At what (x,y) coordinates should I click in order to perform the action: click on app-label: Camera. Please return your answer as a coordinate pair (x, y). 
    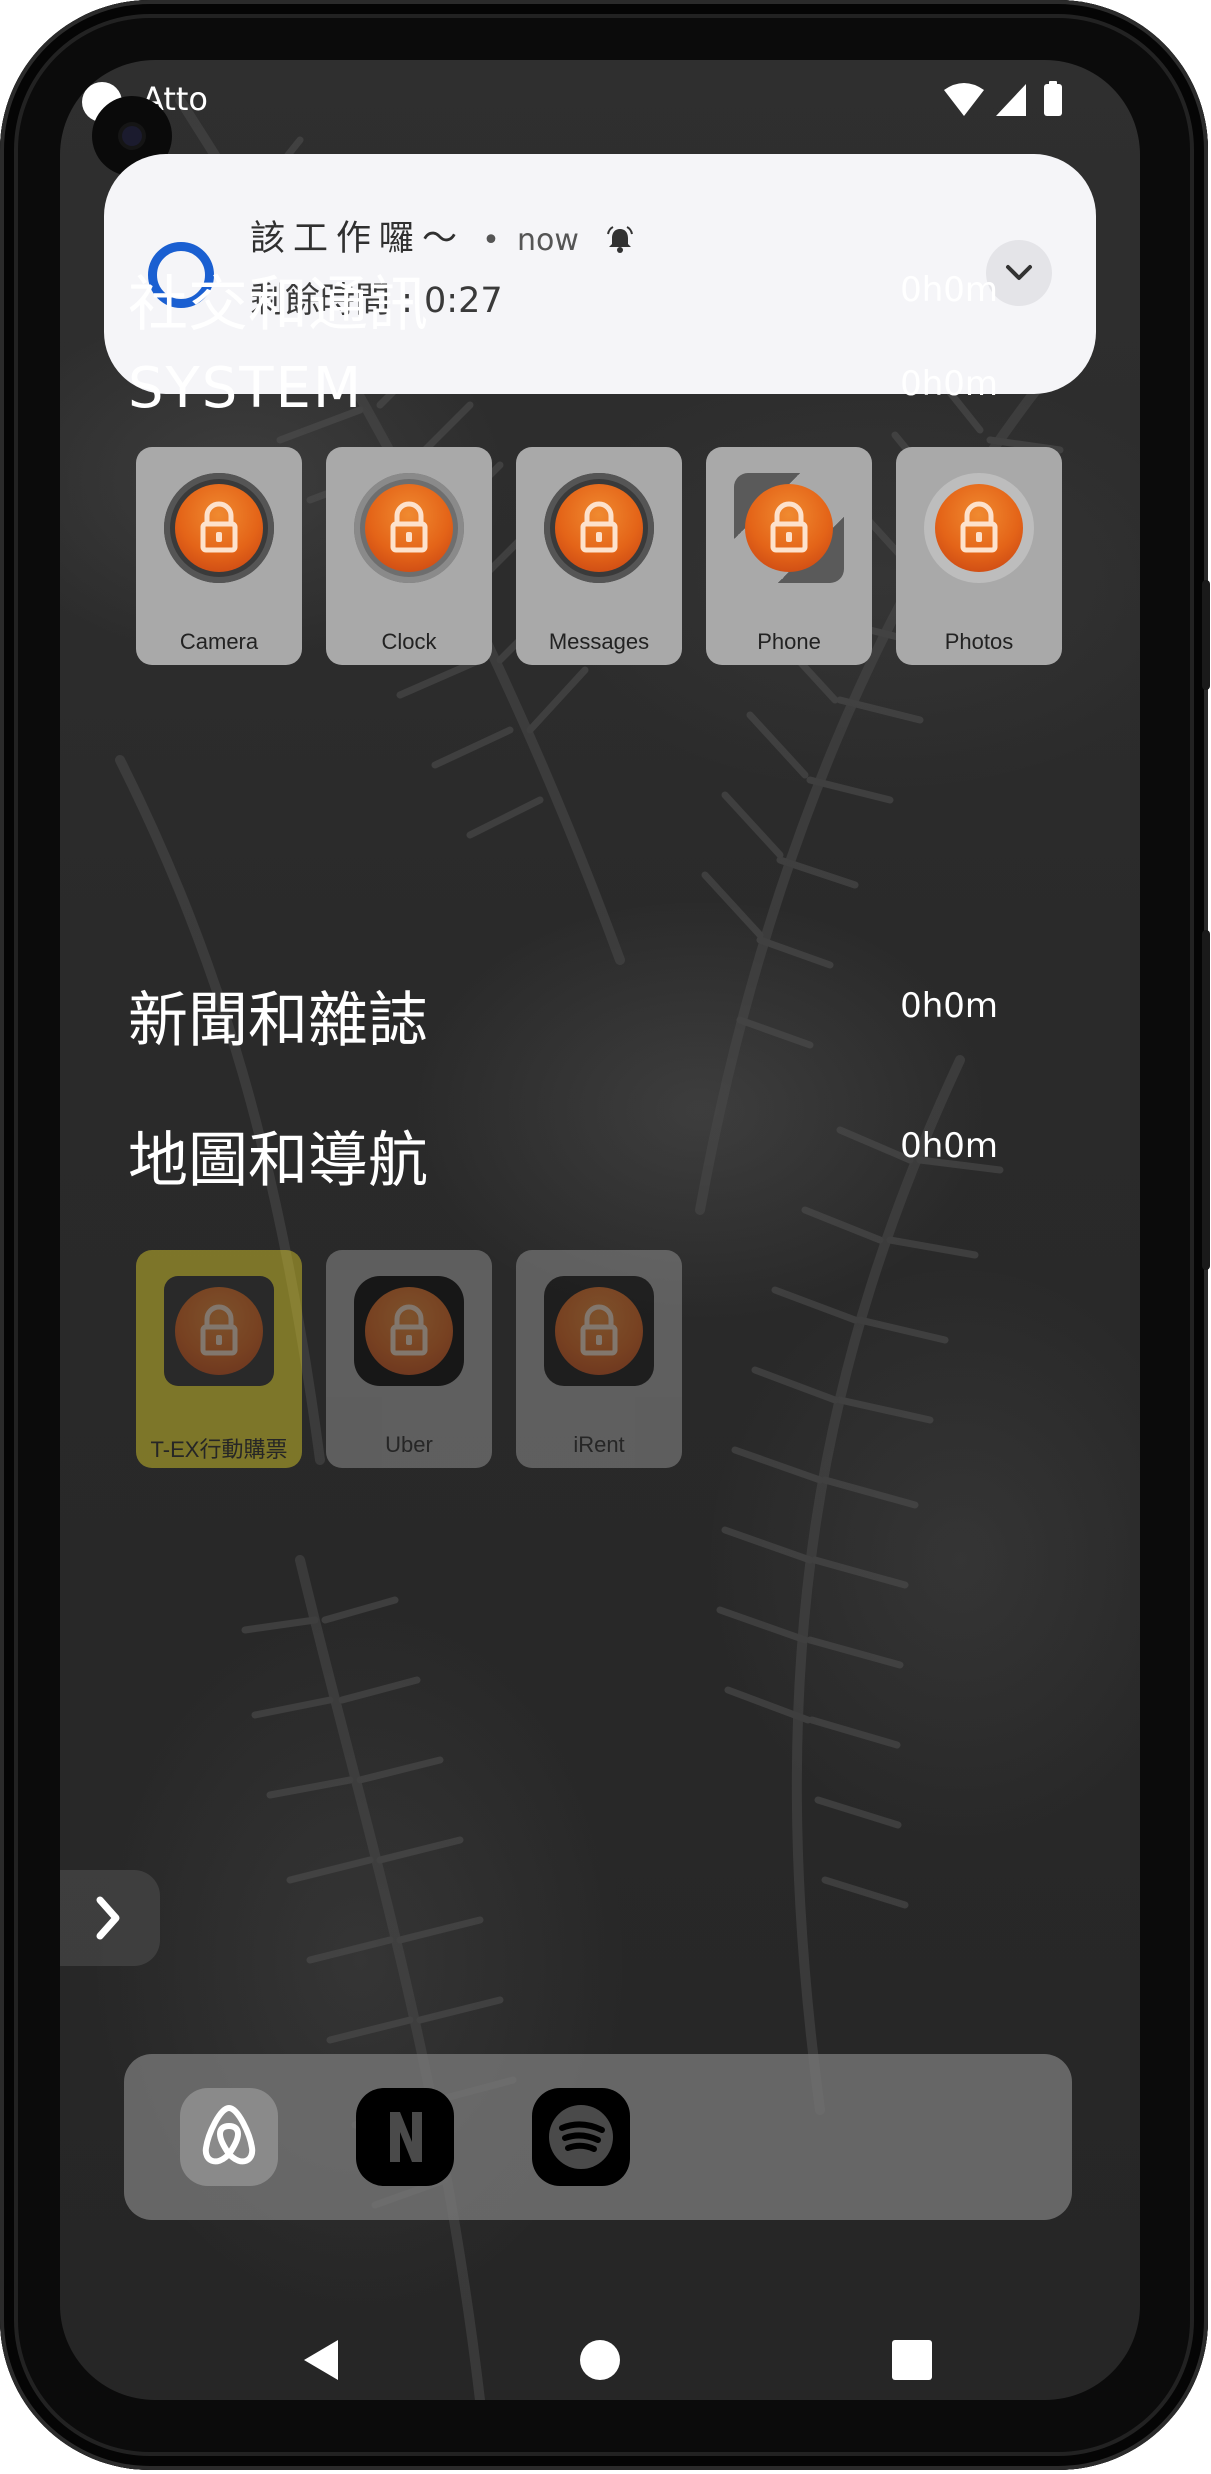
    Looking at the image, I should click on (219, 641).